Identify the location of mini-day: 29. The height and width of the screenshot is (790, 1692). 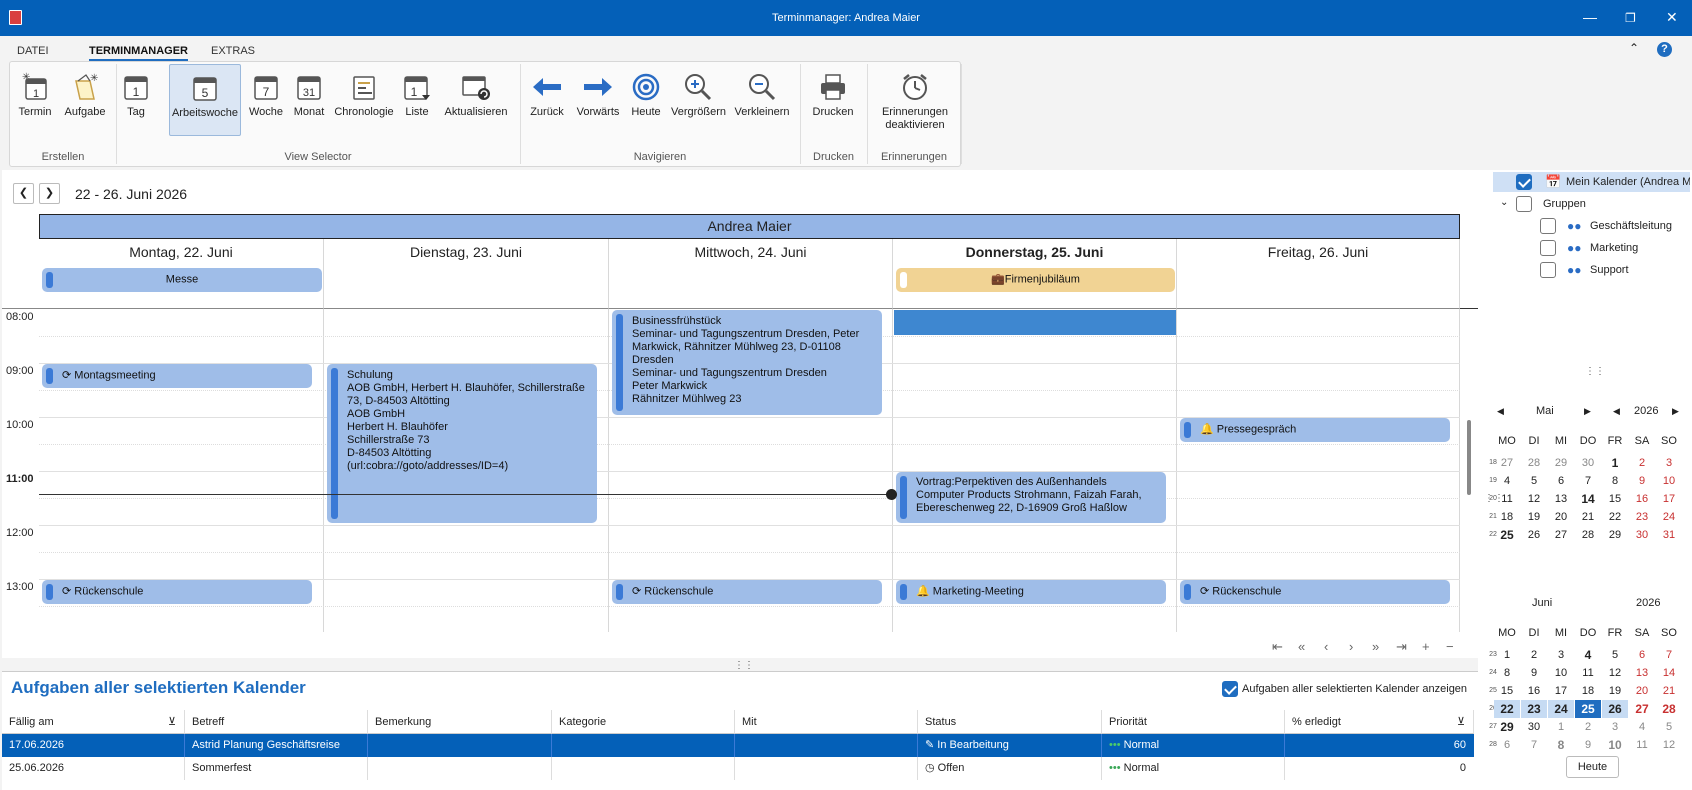
(1615, 535).